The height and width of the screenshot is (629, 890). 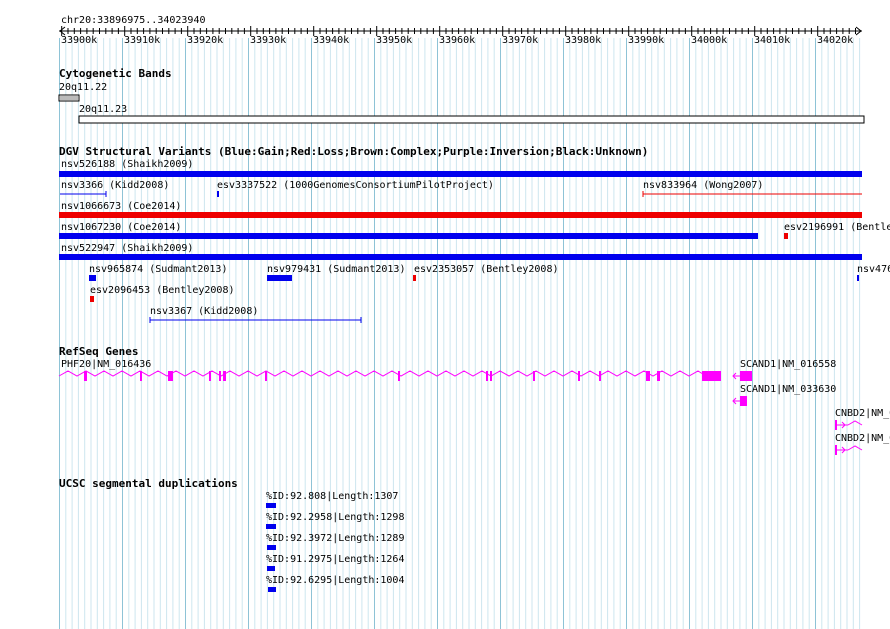 What do you see at coordinates (92, 299) in the screenshot?
I see `variant-bar-esv2096453` at bounding box center [92, 299].